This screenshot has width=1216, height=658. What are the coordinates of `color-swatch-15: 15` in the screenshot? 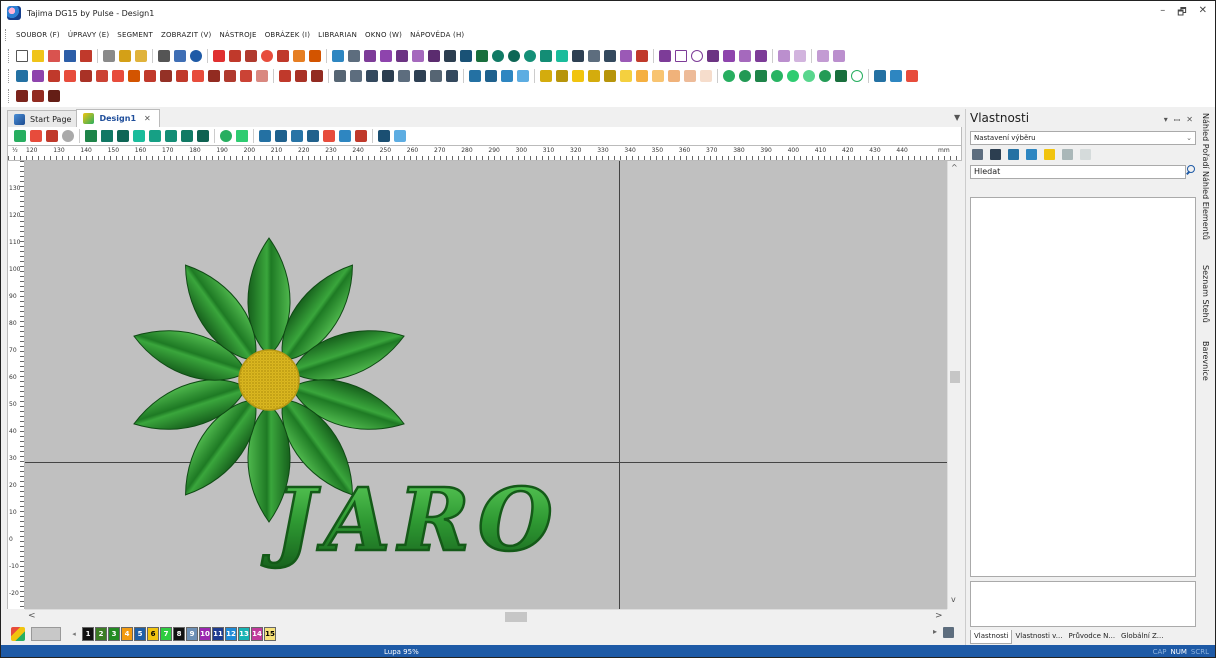 It's located at (270, 634).